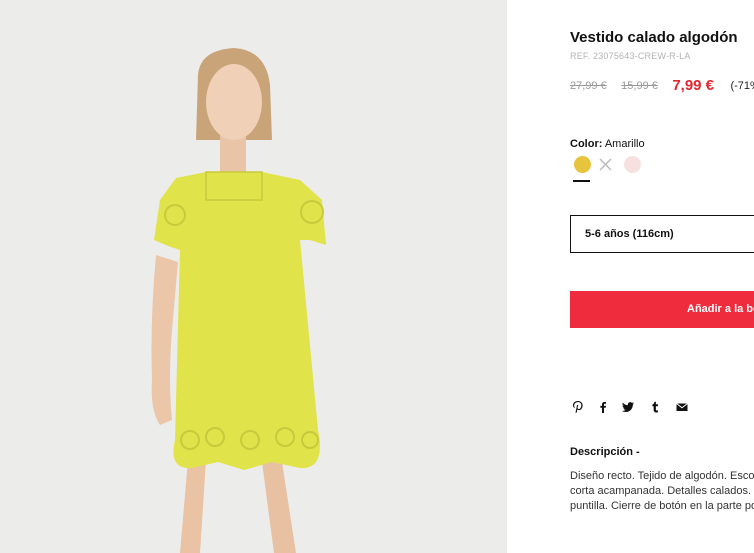  I want to click on tumblr-icon, so click(655, 407).